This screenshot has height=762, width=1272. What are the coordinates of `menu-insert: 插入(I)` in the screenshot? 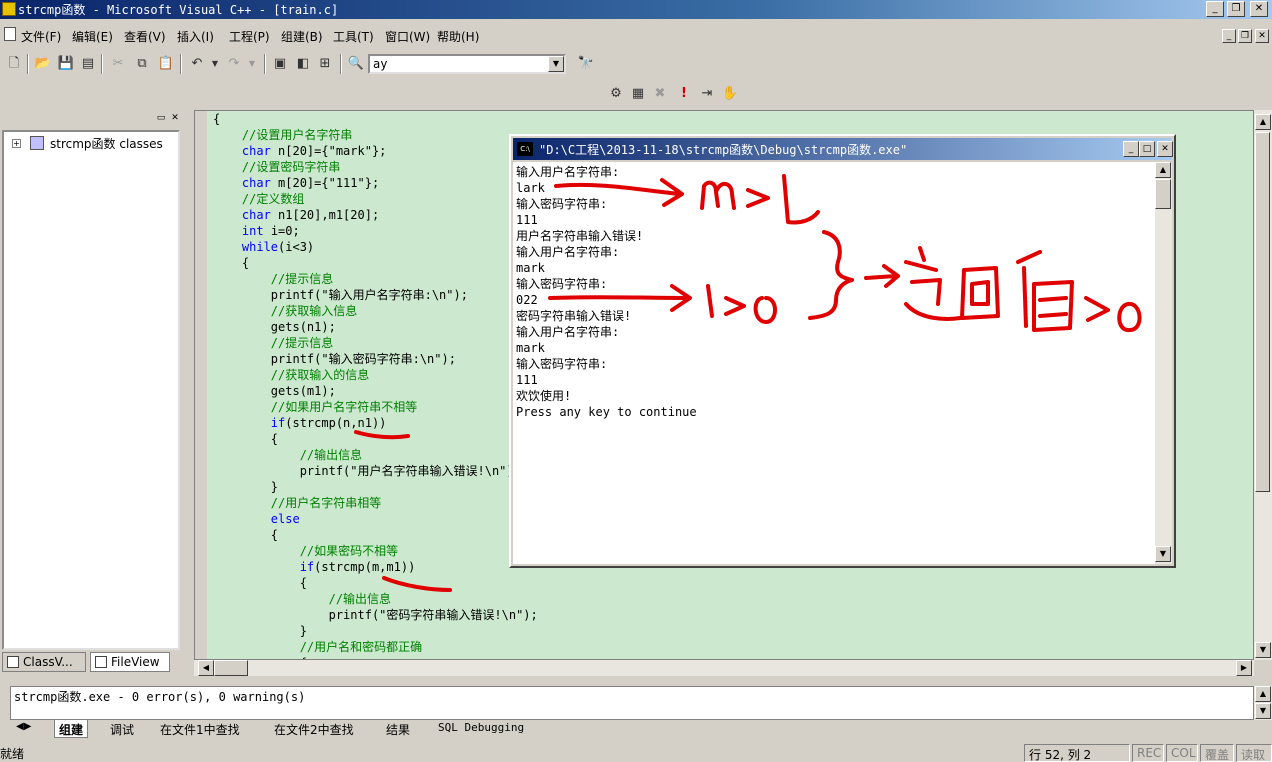 It's located at (195, 36).